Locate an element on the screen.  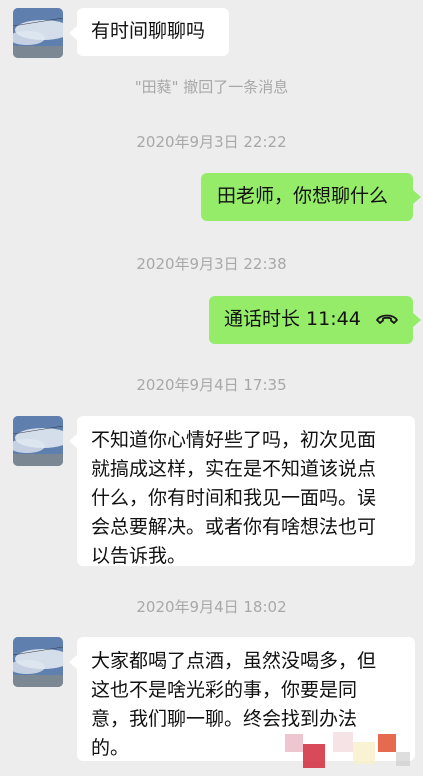
message-line: 以告诉我。 is located at coordinates (139, 556).